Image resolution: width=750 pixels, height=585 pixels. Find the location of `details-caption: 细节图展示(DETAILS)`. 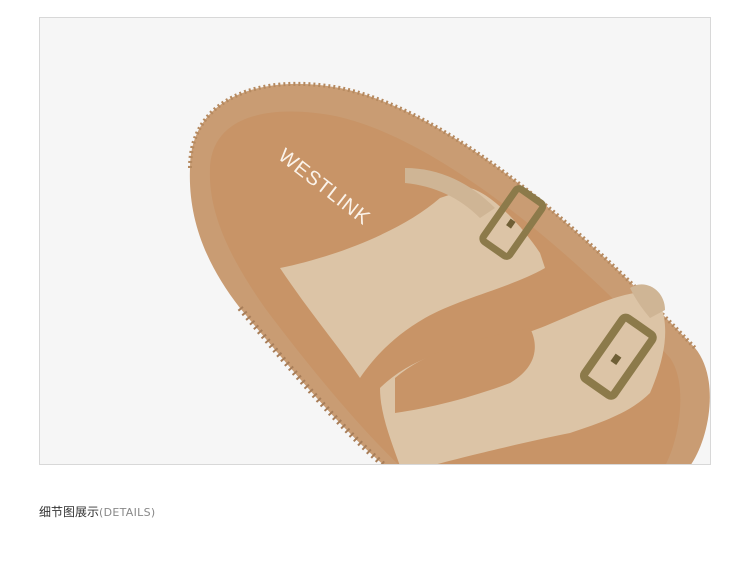

details-caption: 细节图展示(DETAILS) is located at coordinates (97, 512).